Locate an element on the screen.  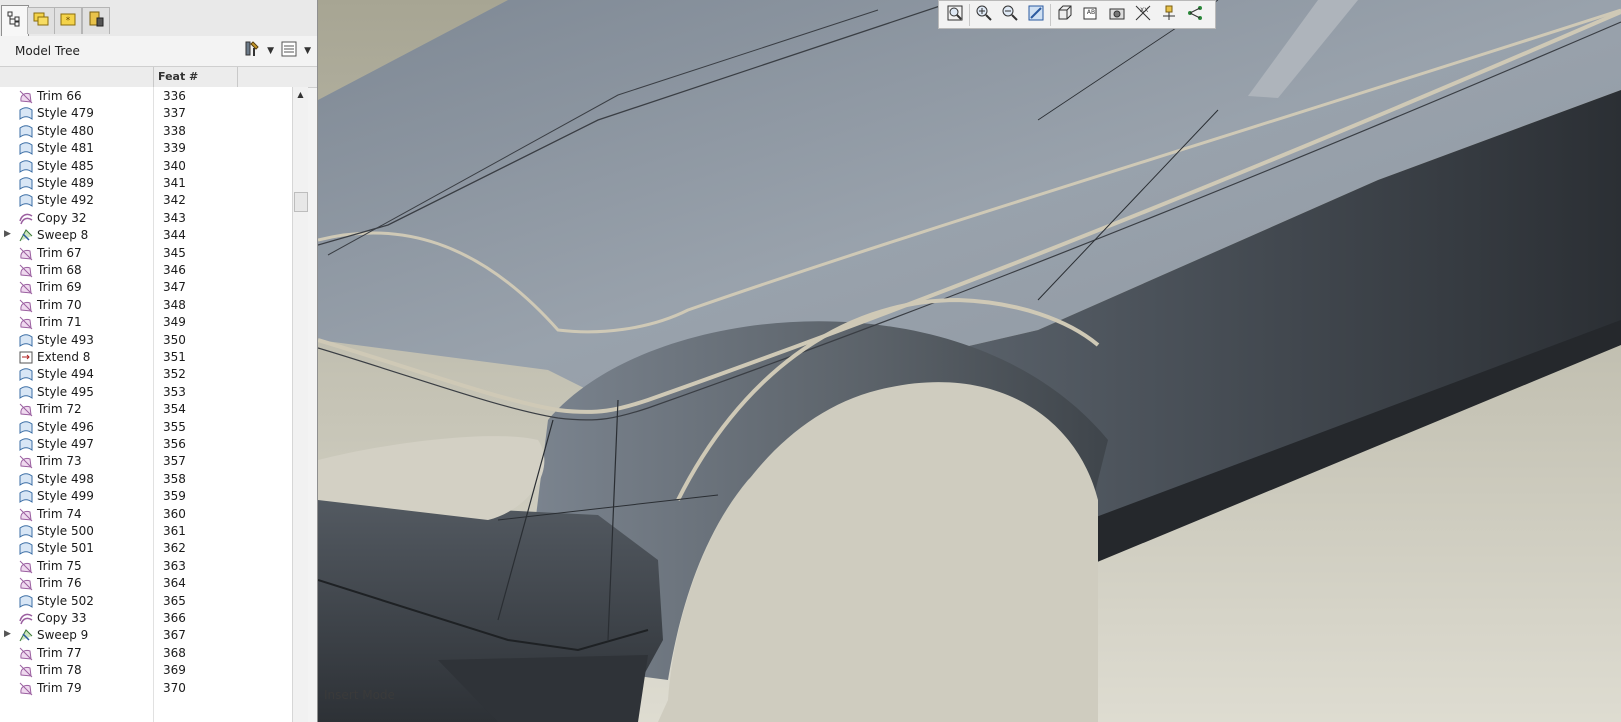
tree-row: Style 494 352 is located at coordinates (151, 374).